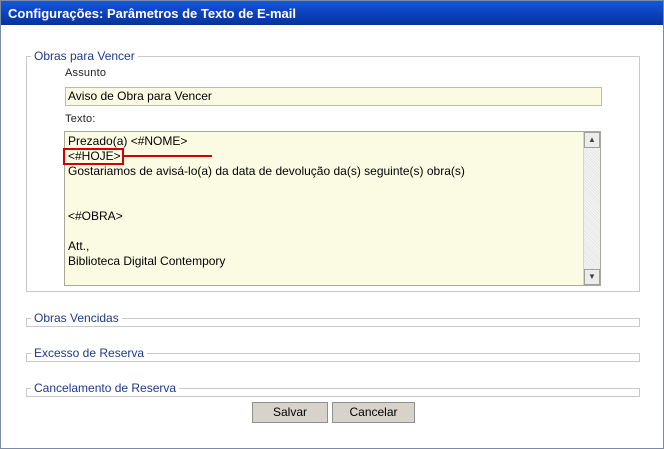 This screenshot has height=449, width=664. Describe the element at coordinates (86, 73) in the screenshot. I see `assunto-label: Assunto` at that location.